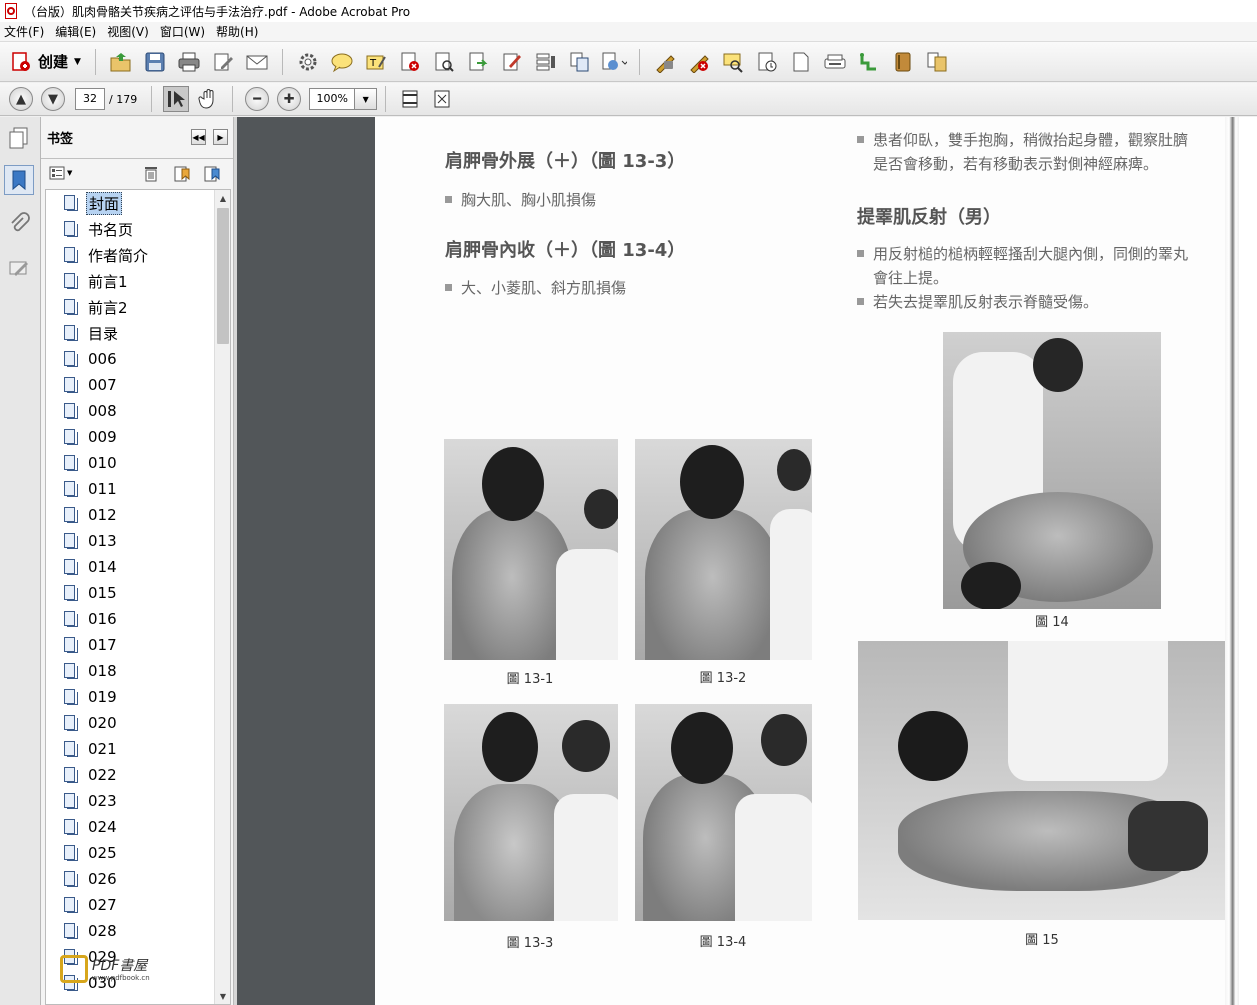 This screenshot has height=1005, width=1257. Describe the element at coordinates (699, 62) in the screenshot. I see `redact-button` at that location.